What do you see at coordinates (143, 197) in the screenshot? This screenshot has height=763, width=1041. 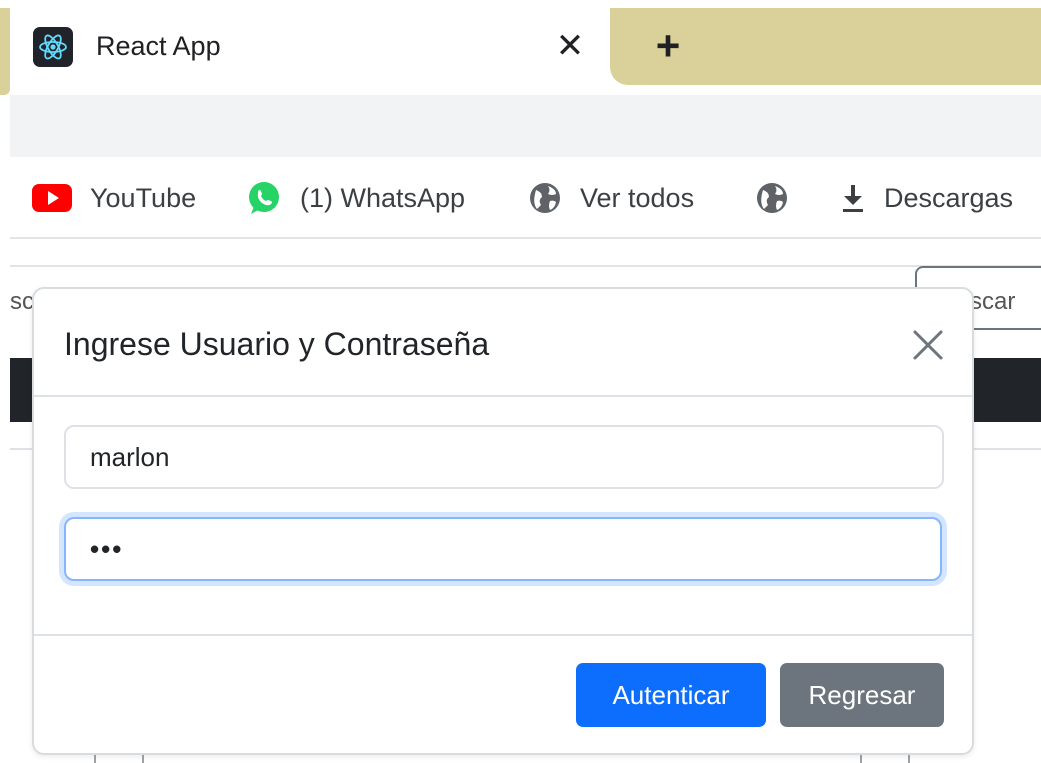 I see `bookmark-label: YouTube` at bounding box center [143, 197].